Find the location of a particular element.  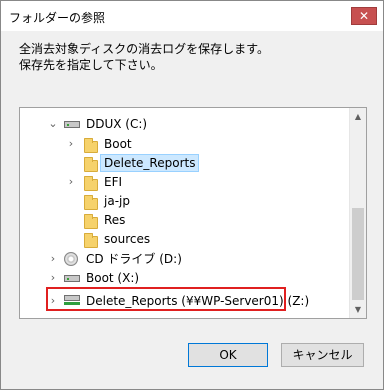

ok-button: OK is located at coordinates (228, 355).